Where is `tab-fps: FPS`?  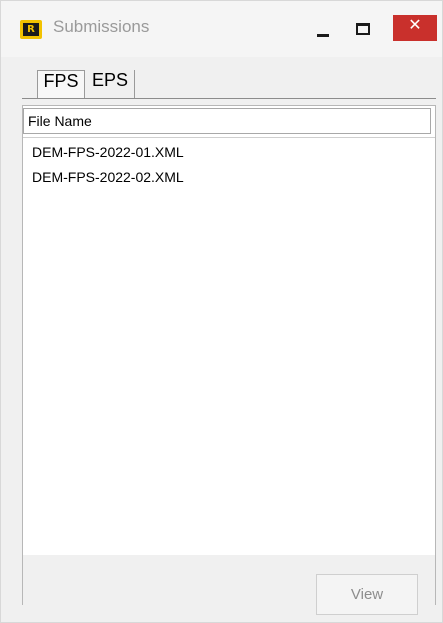 tab-fps: FPS is located at coordinates (61, 84).